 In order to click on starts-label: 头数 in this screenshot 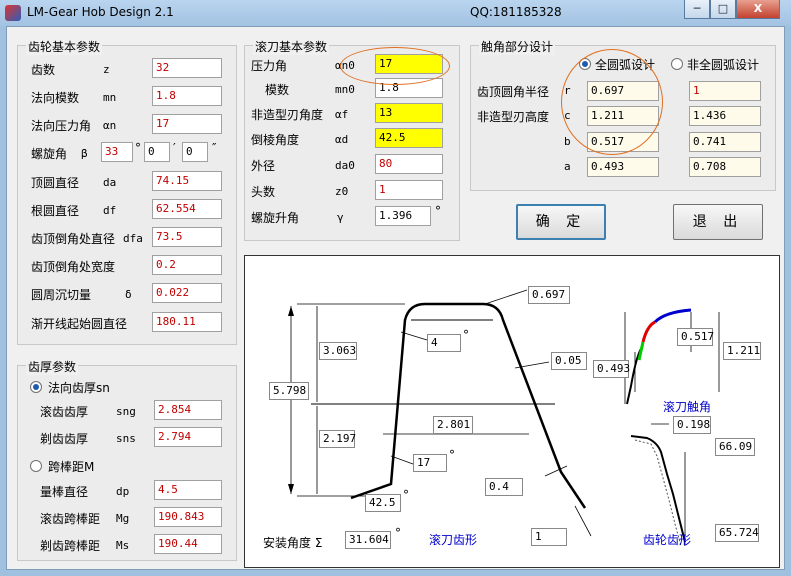, I will do `click(263, 192)`.